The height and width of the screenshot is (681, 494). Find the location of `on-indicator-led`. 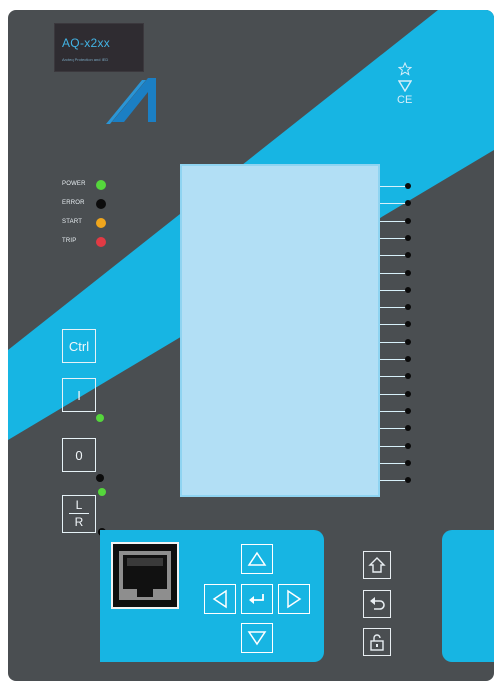

on-indicator-led is located at coordinates (100, 418).